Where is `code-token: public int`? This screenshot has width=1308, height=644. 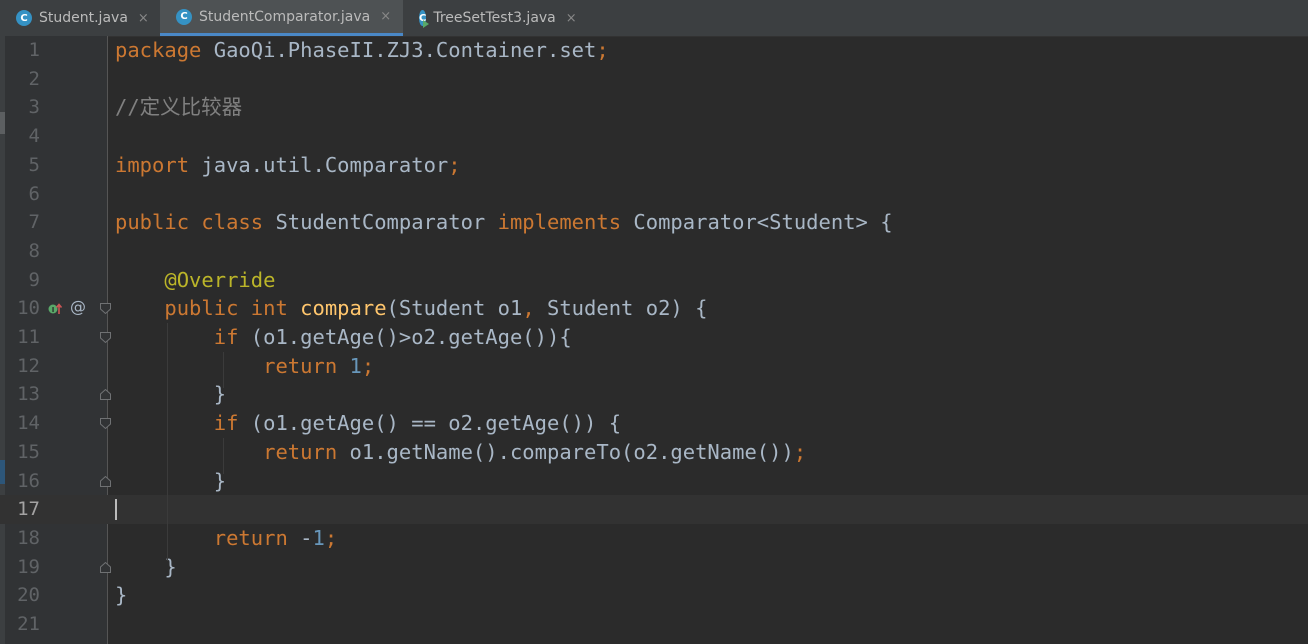 code-token: public int is located at coordinates (232, 308).